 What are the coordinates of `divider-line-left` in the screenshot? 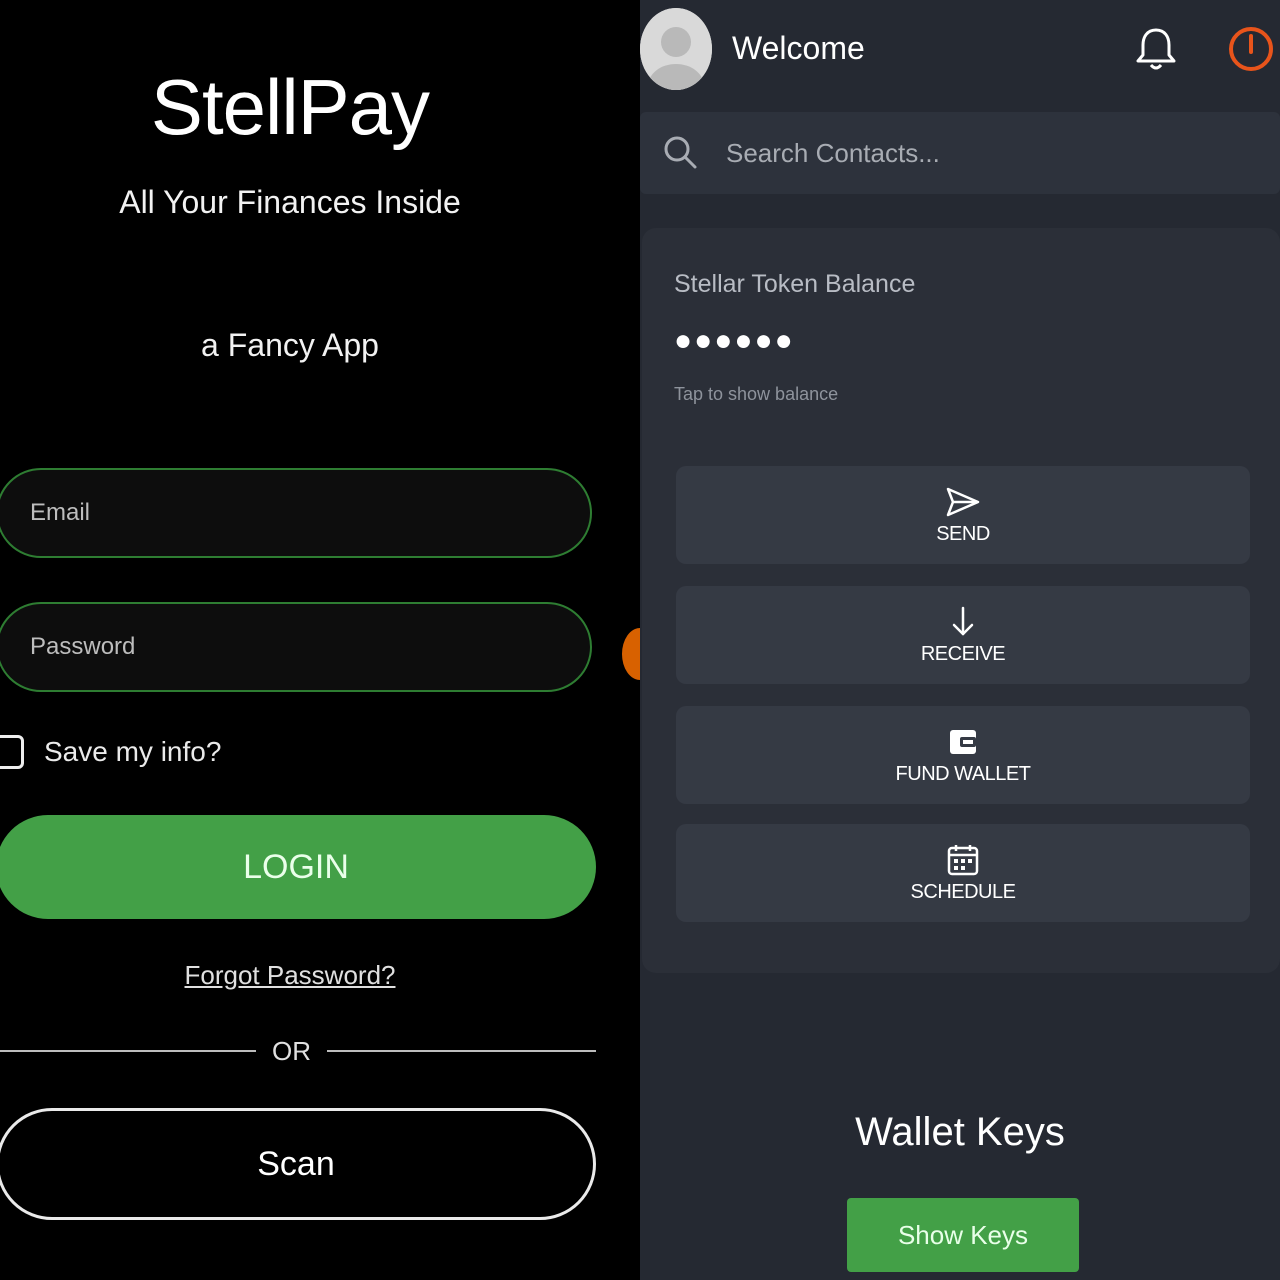 It's located at (128, 1051).